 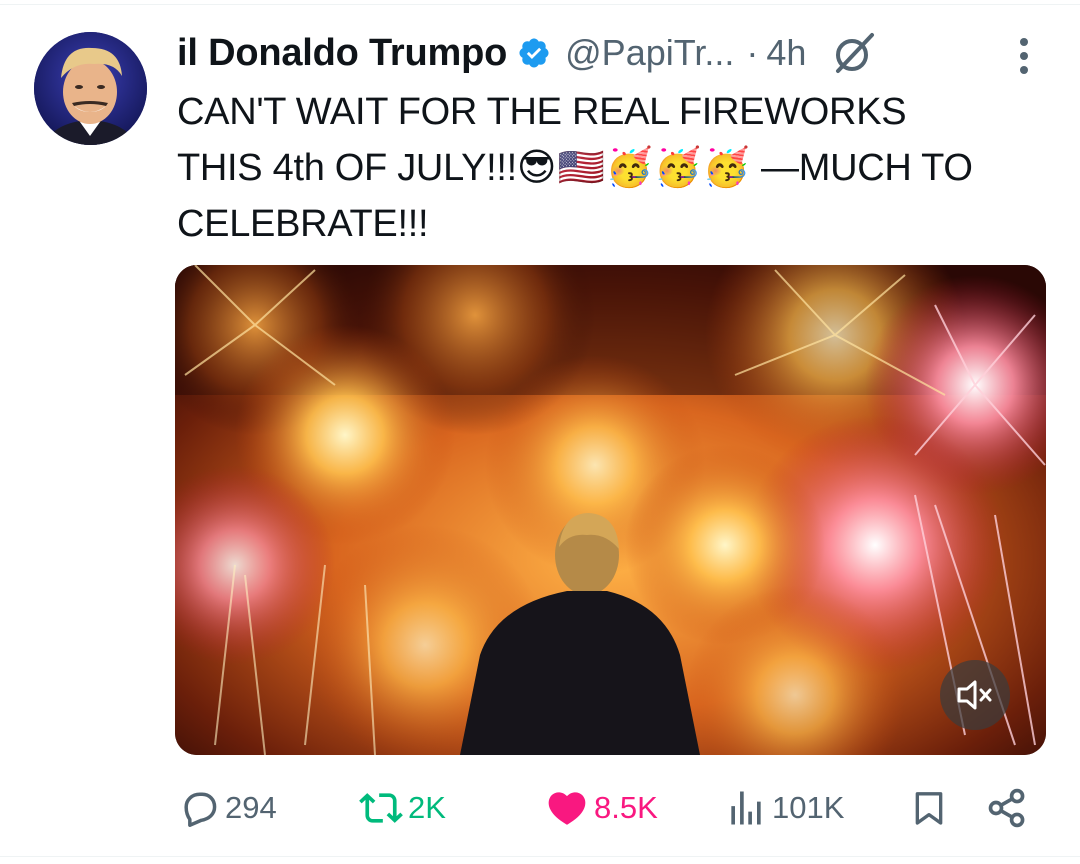 What do you see at coordinates (786, 53) in the screenshot?
I see `tweet-timestamp: 4h` at bounding box center [786, 53].